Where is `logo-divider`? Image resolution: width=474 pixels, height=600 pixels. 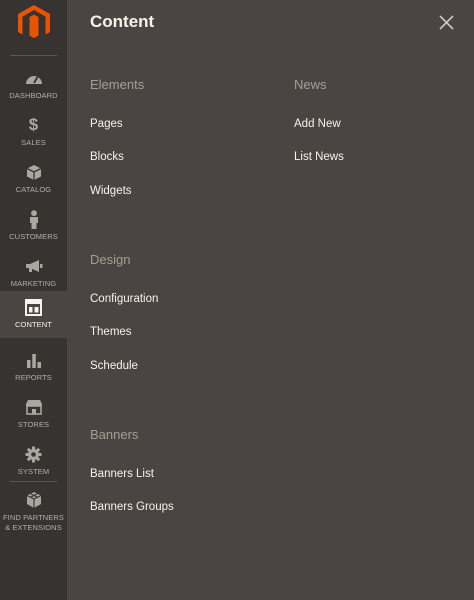
logo-divider is located at coordinates (33, 55).